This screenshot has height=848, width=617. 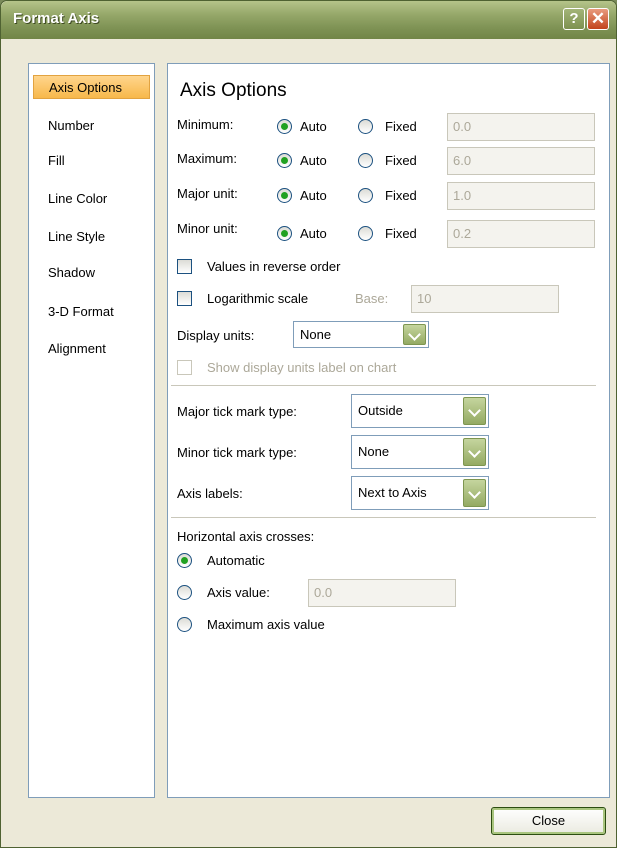 What do you see at coordinates (207, 193) in the screenshot?
I see `major-unit-label: Major unit:` at bounding box center [207, 193].